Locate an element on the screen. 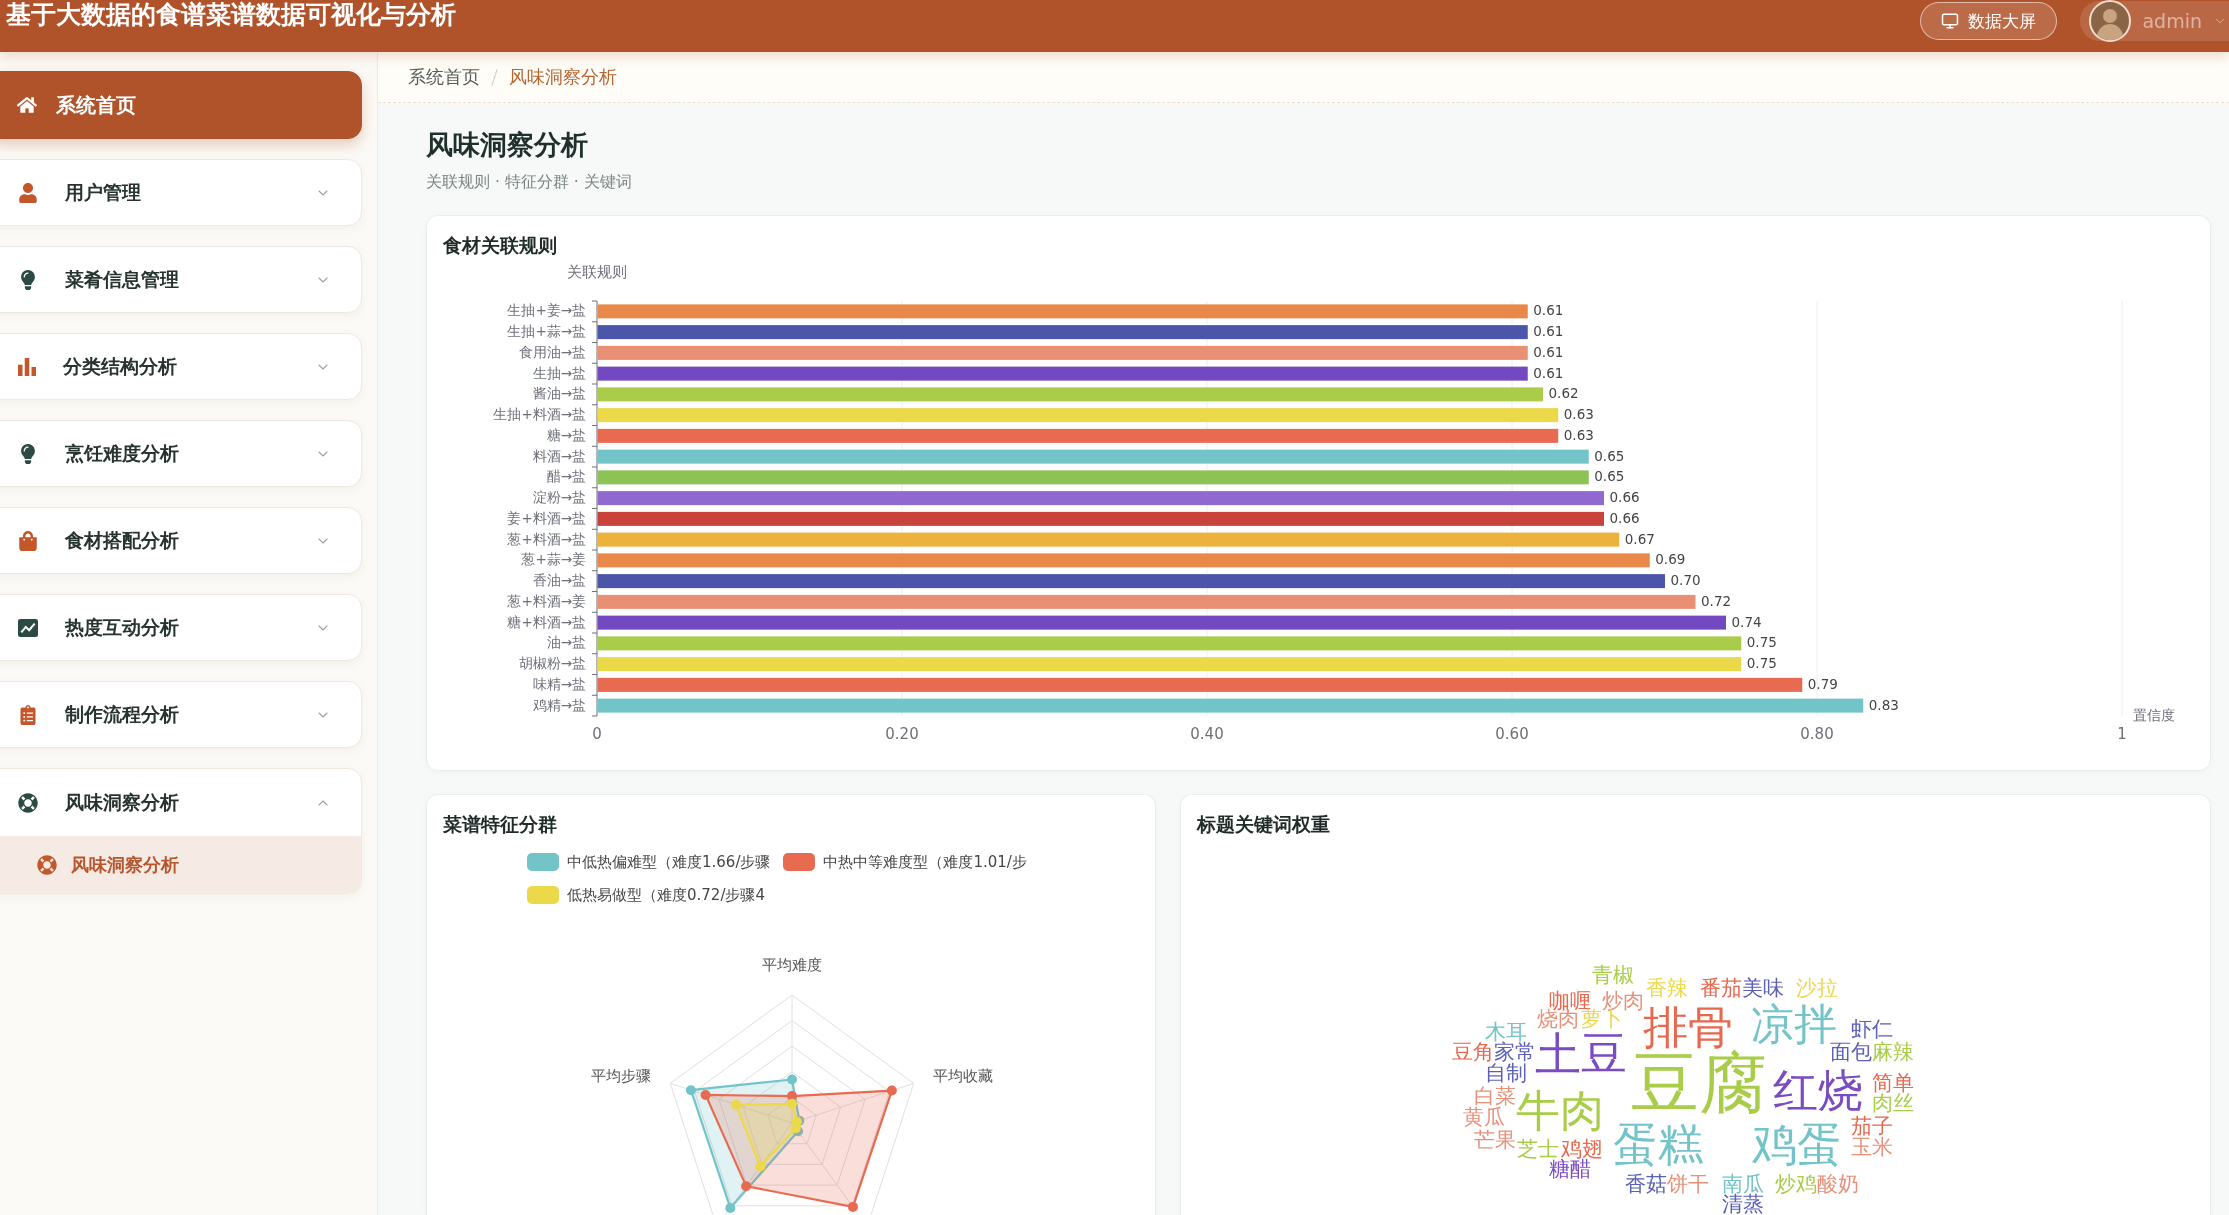  keyword: 肉丝 is located at coordinates (1893, 1103).